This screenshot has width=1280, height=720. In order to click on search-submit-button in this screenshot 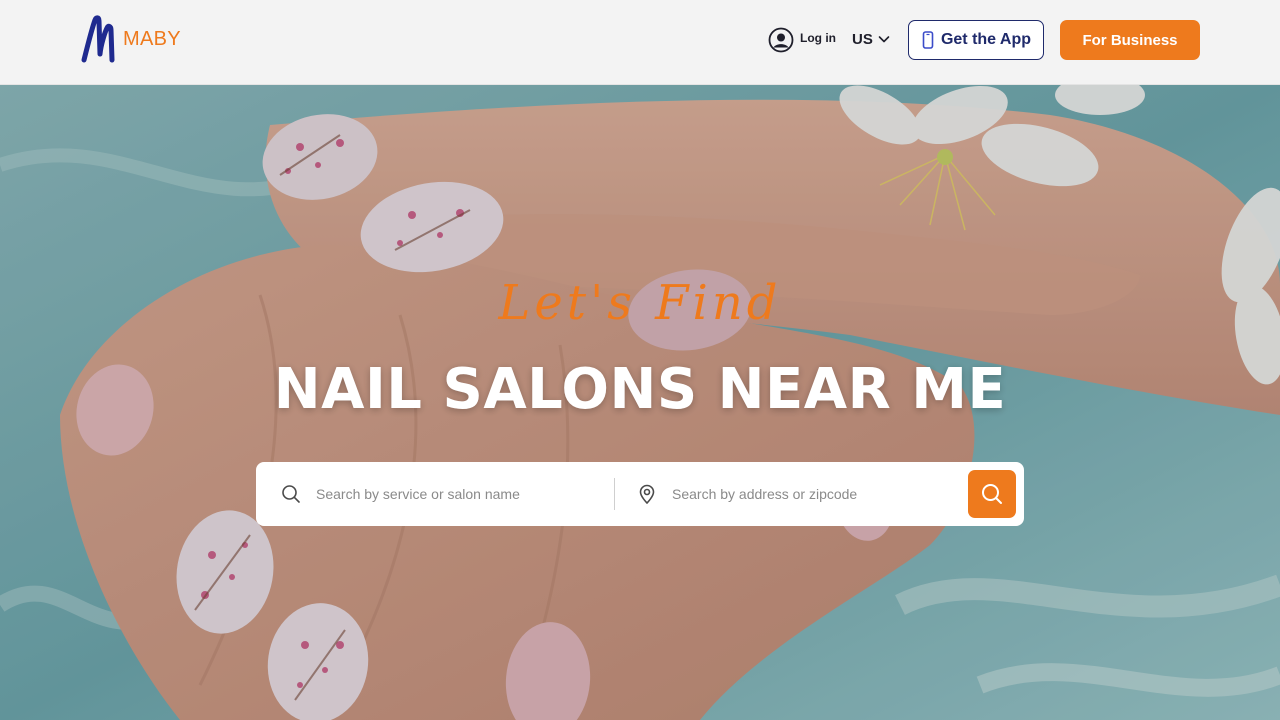, I will do `click(992, 494)`.